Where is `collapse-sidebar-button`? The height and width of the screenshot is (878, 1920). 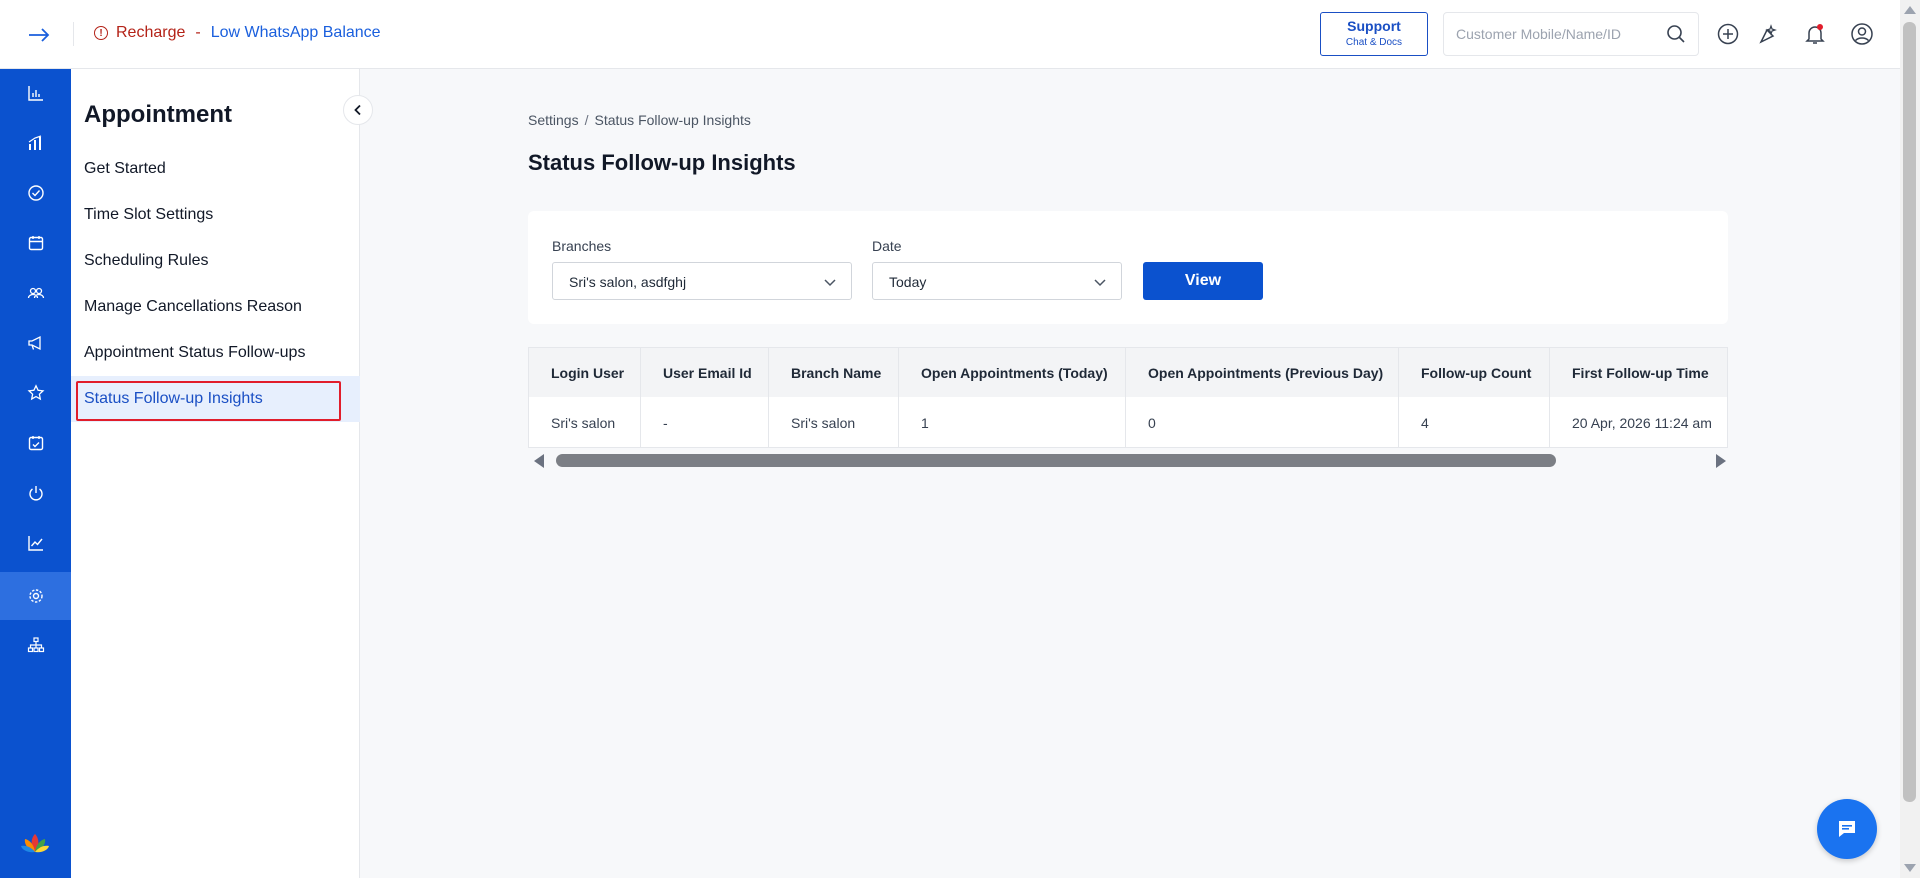
collapse-sidebar-button is located at coordinates (358, 110).